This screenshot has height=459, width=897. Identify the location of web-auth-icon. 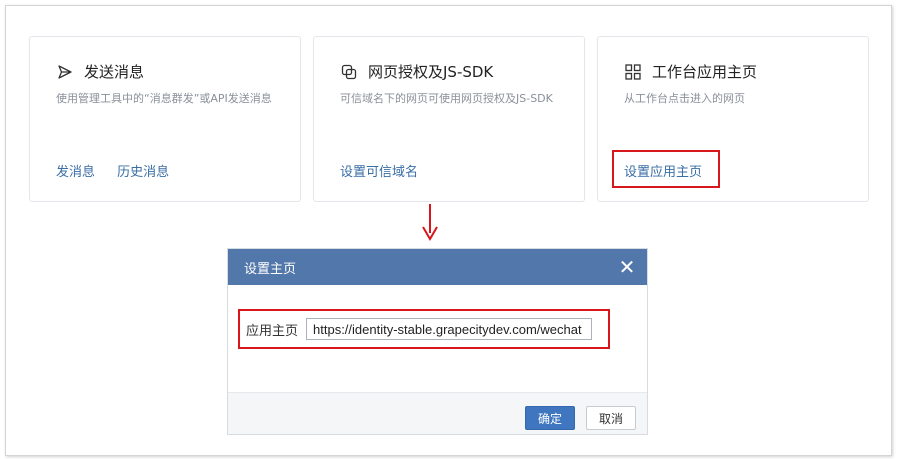
(349, 72).